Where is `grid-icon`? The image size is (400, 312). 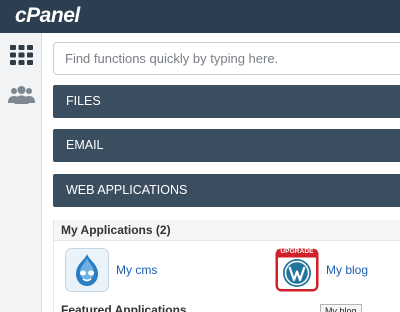 grid-icon is located at coordinates (21, 55).